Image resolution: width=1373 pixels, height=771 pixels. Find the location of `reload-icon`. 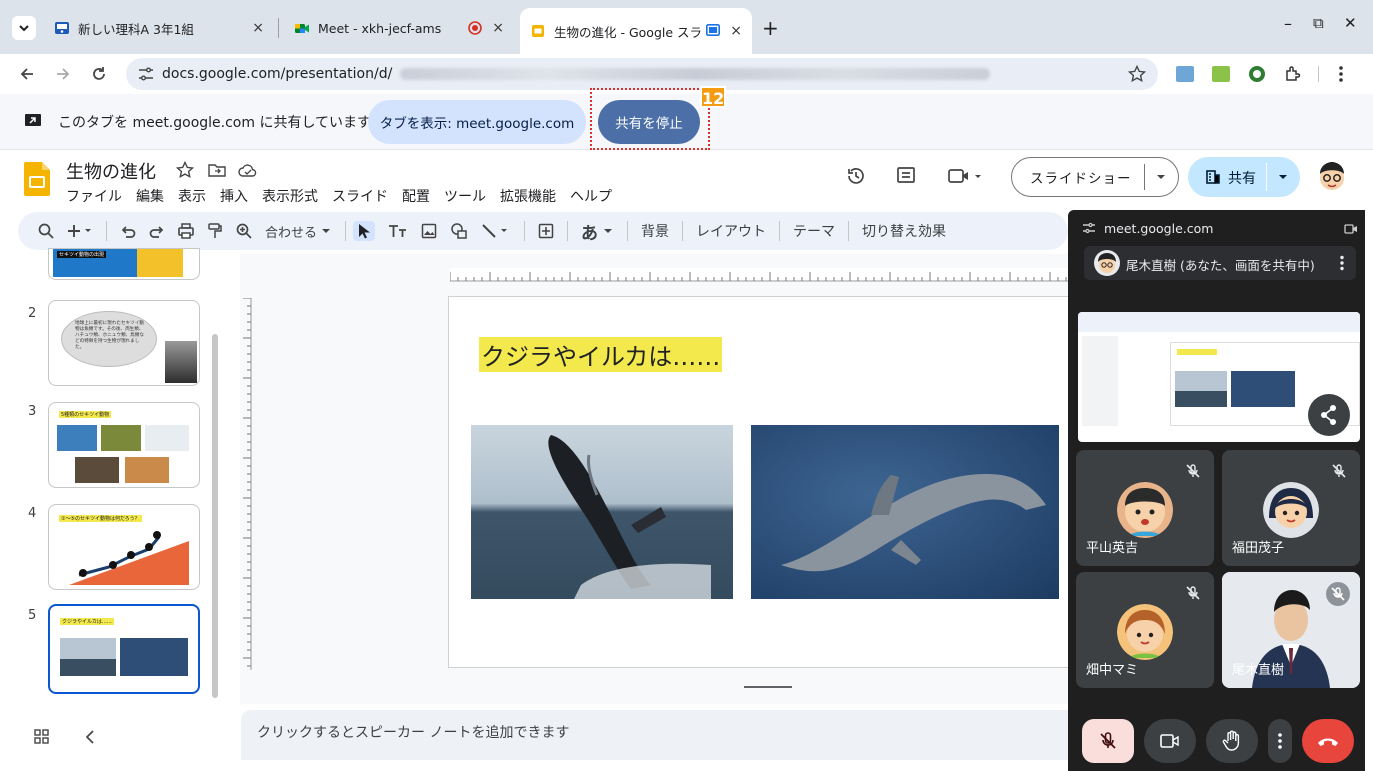

reload-icon is located at coordinates (99, 74).